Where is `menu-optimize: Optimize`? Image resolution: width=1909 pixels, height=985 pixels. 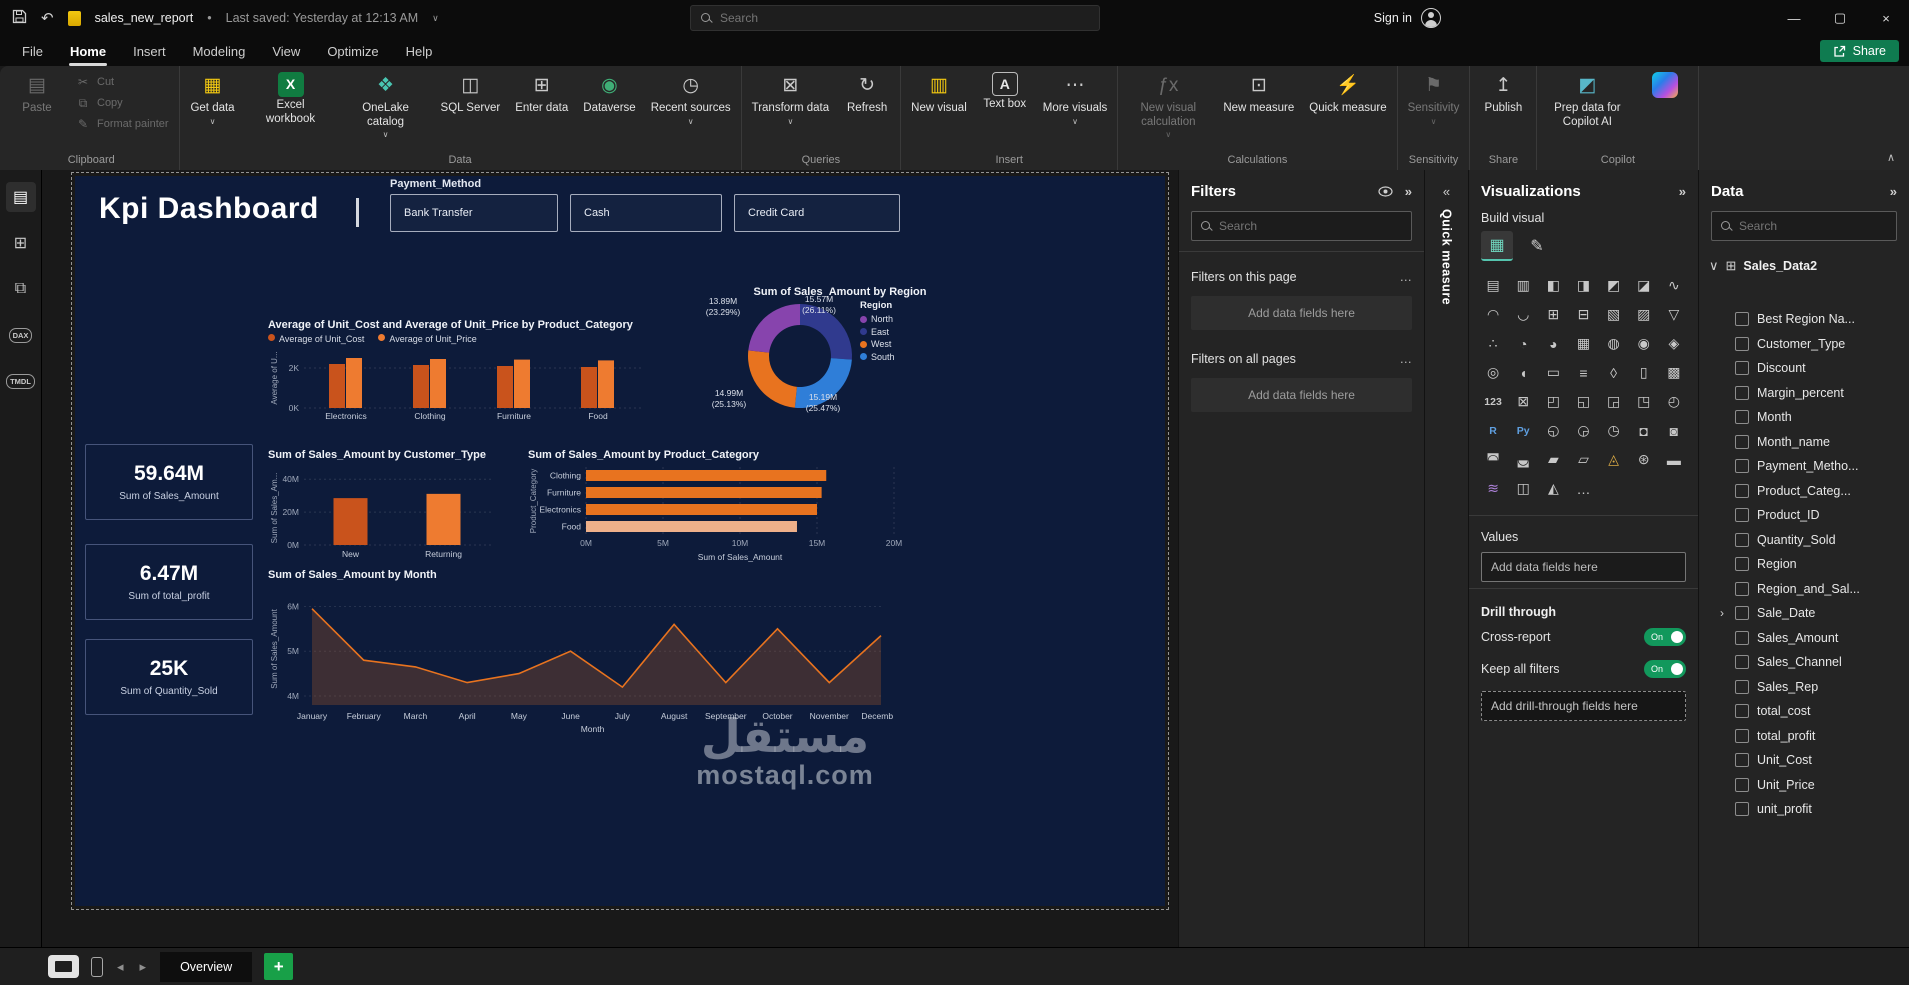
menu-optimize: Optimize is located at coordinates (352, 51).